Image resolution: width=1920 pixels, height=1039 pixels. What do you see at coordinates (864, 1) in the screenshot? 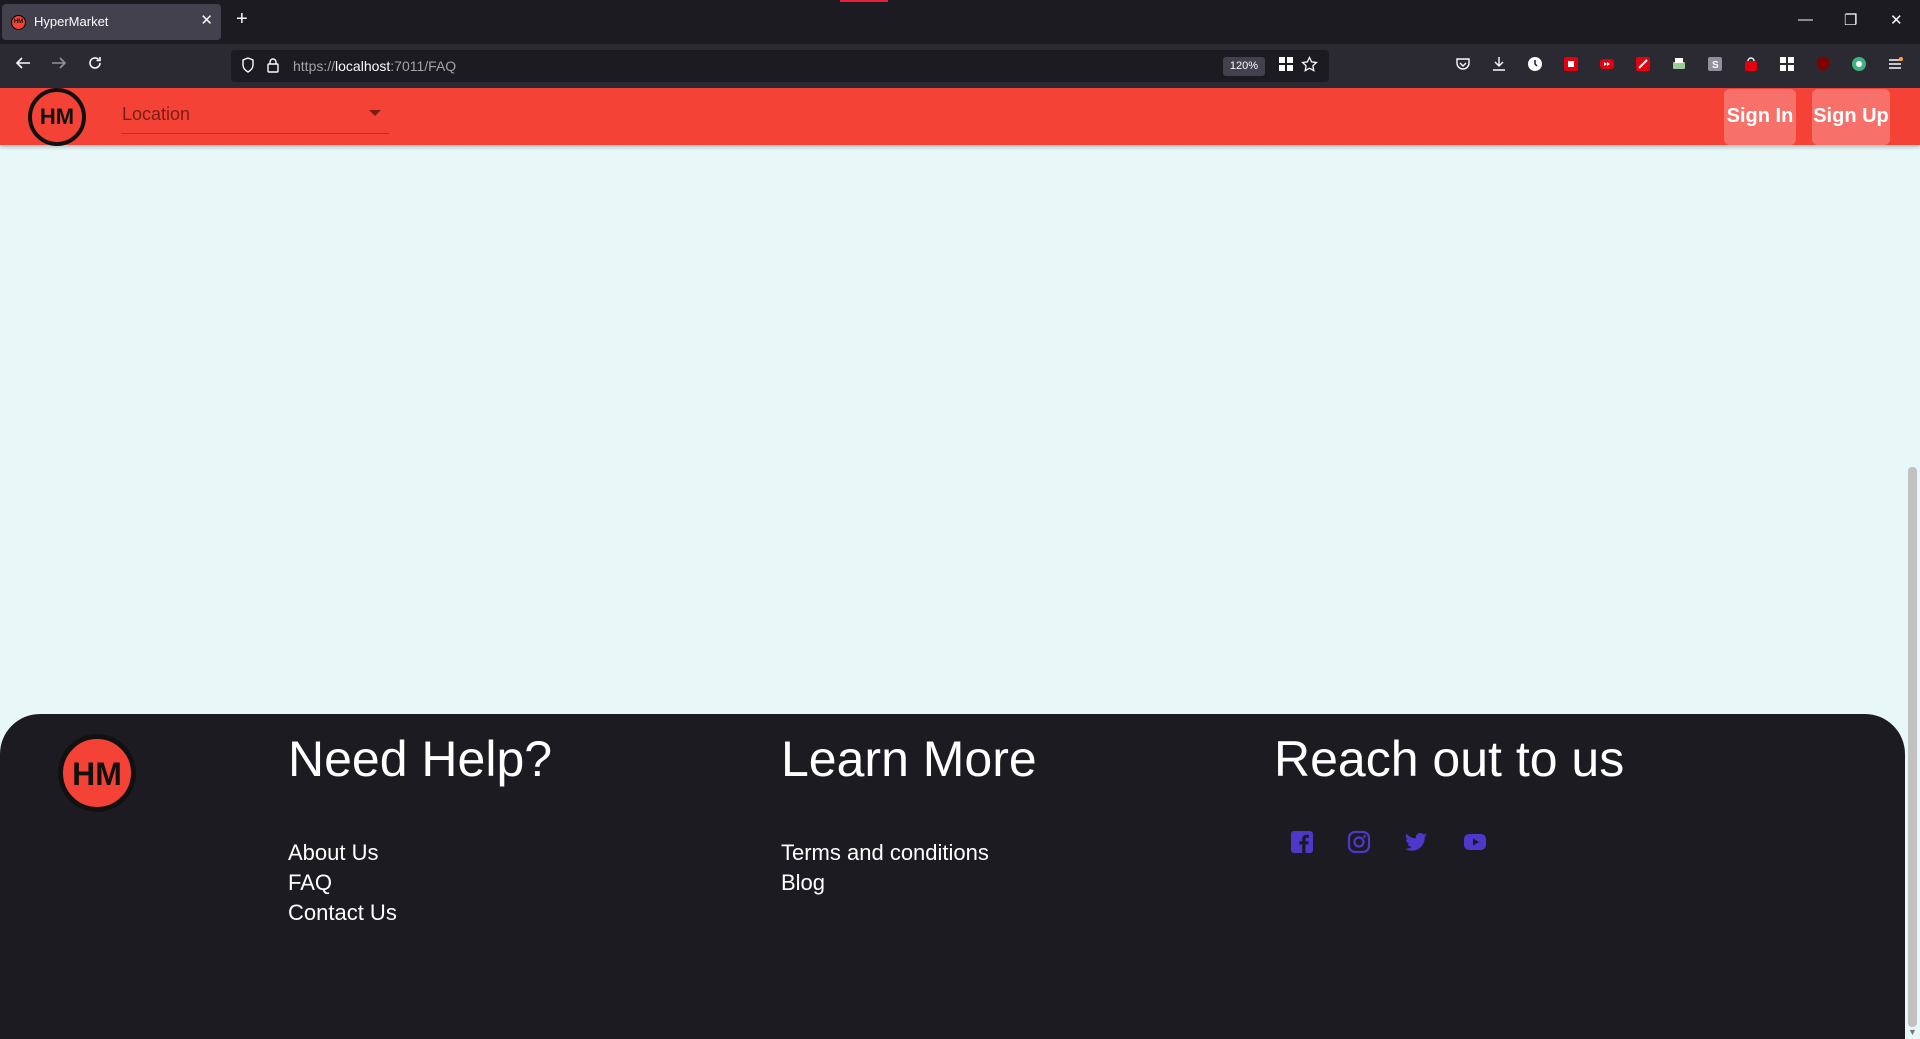
I see `sharing-indicator` at bounding box center [864, 1].